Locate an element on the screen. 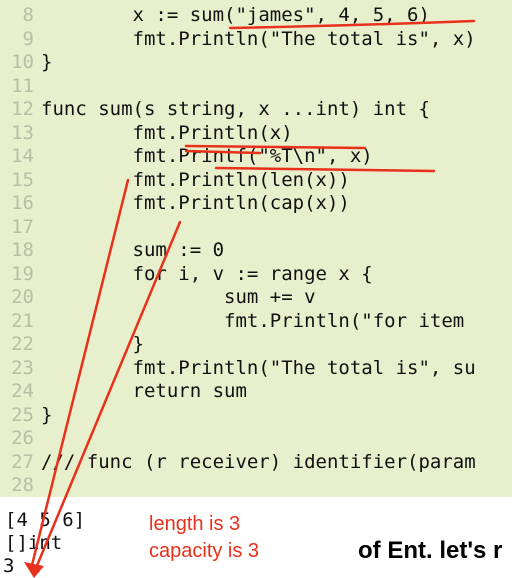 This screenshot has width=512, height=578. line-number: 21 is located at coordinates (22, 320).